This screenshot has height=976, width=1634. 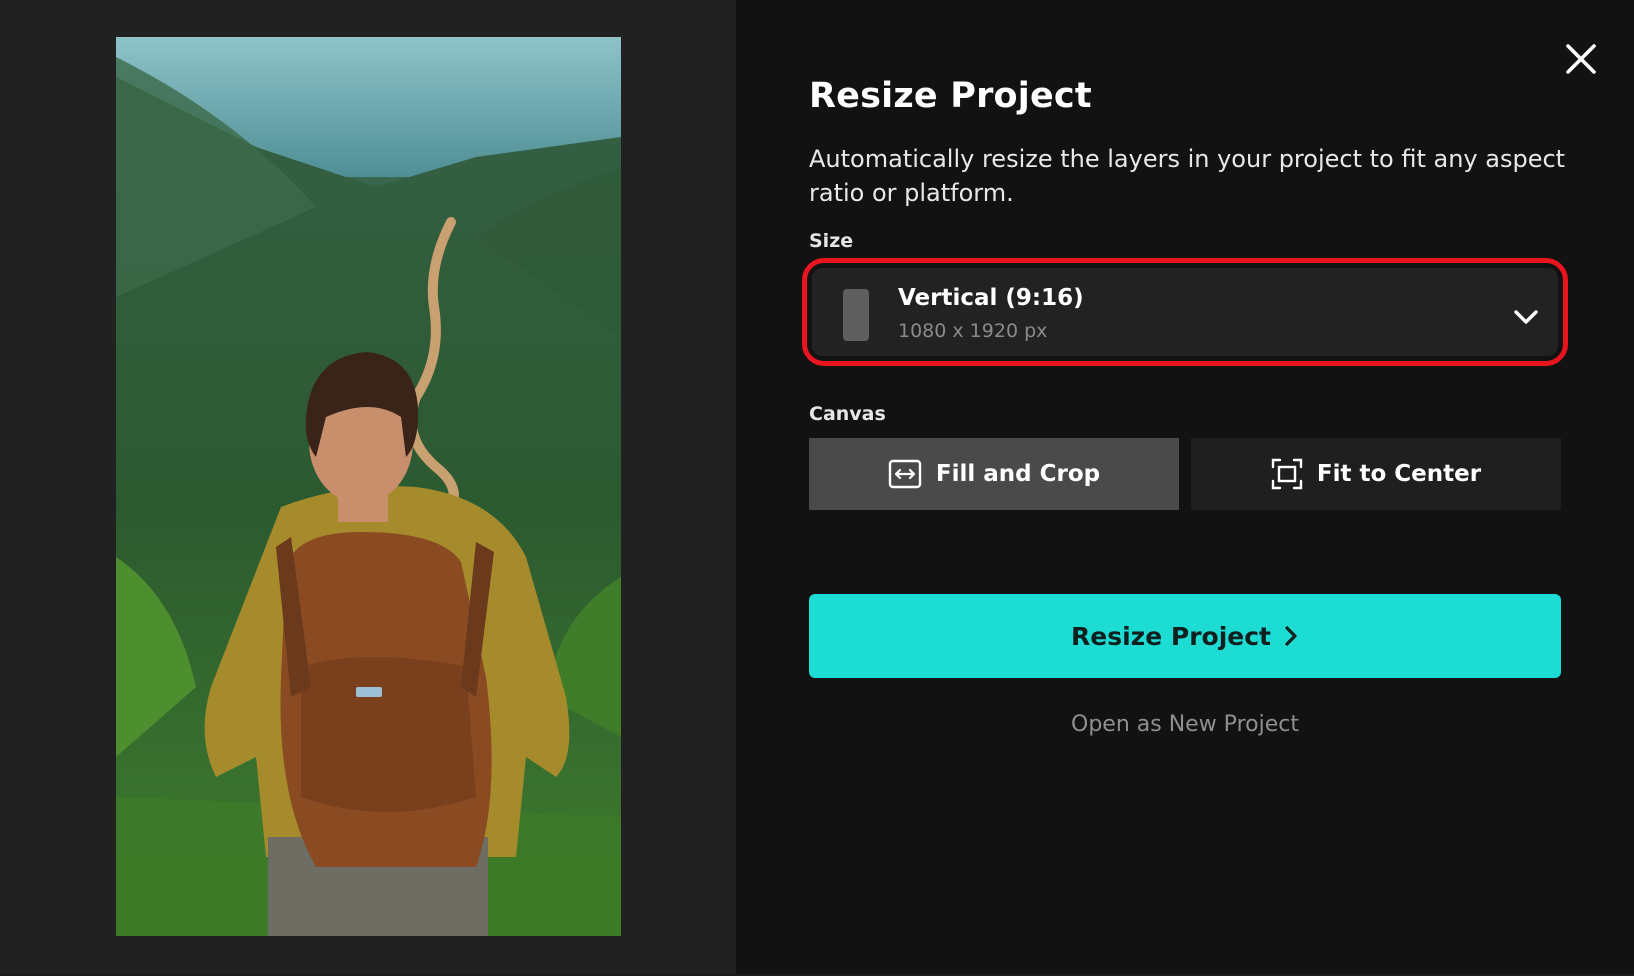 What do you see at coordinates (831, 241) in the screenshot?
I see `size-label: Size` at bounding box center [831, 241].